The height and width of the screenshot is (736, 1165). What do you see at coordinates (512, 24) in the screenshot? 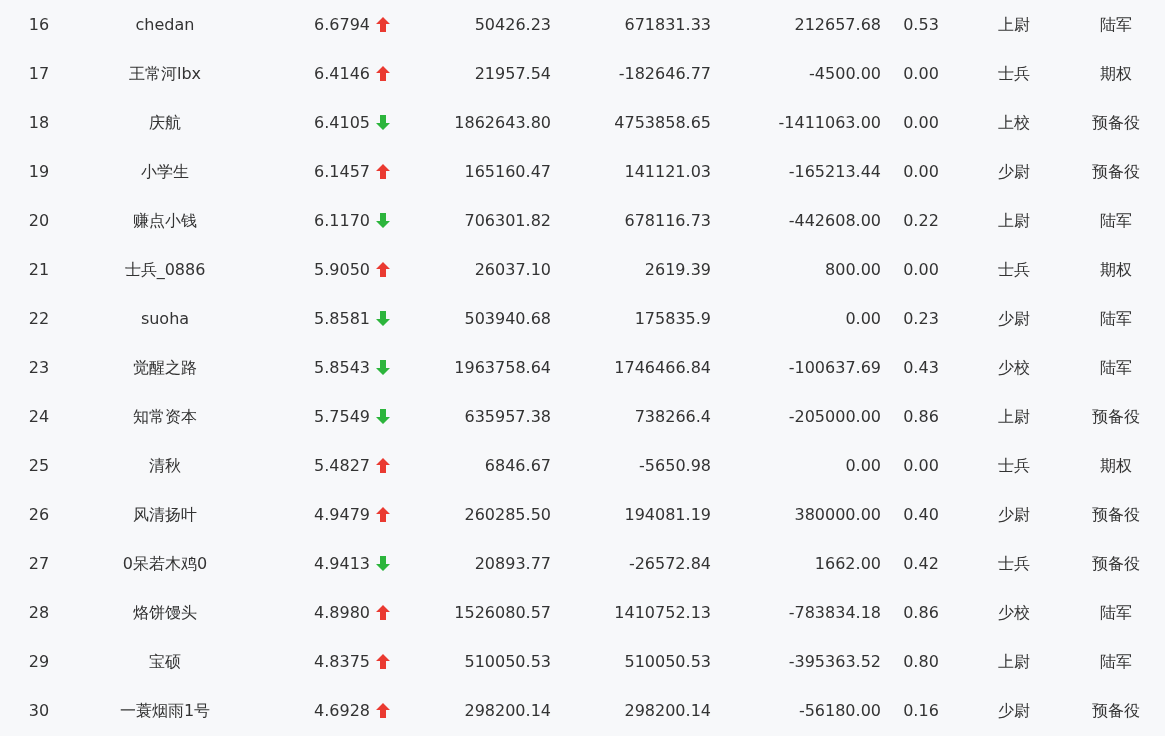
I see `value-cell: 50426.23` at bounding box center [512, 24].